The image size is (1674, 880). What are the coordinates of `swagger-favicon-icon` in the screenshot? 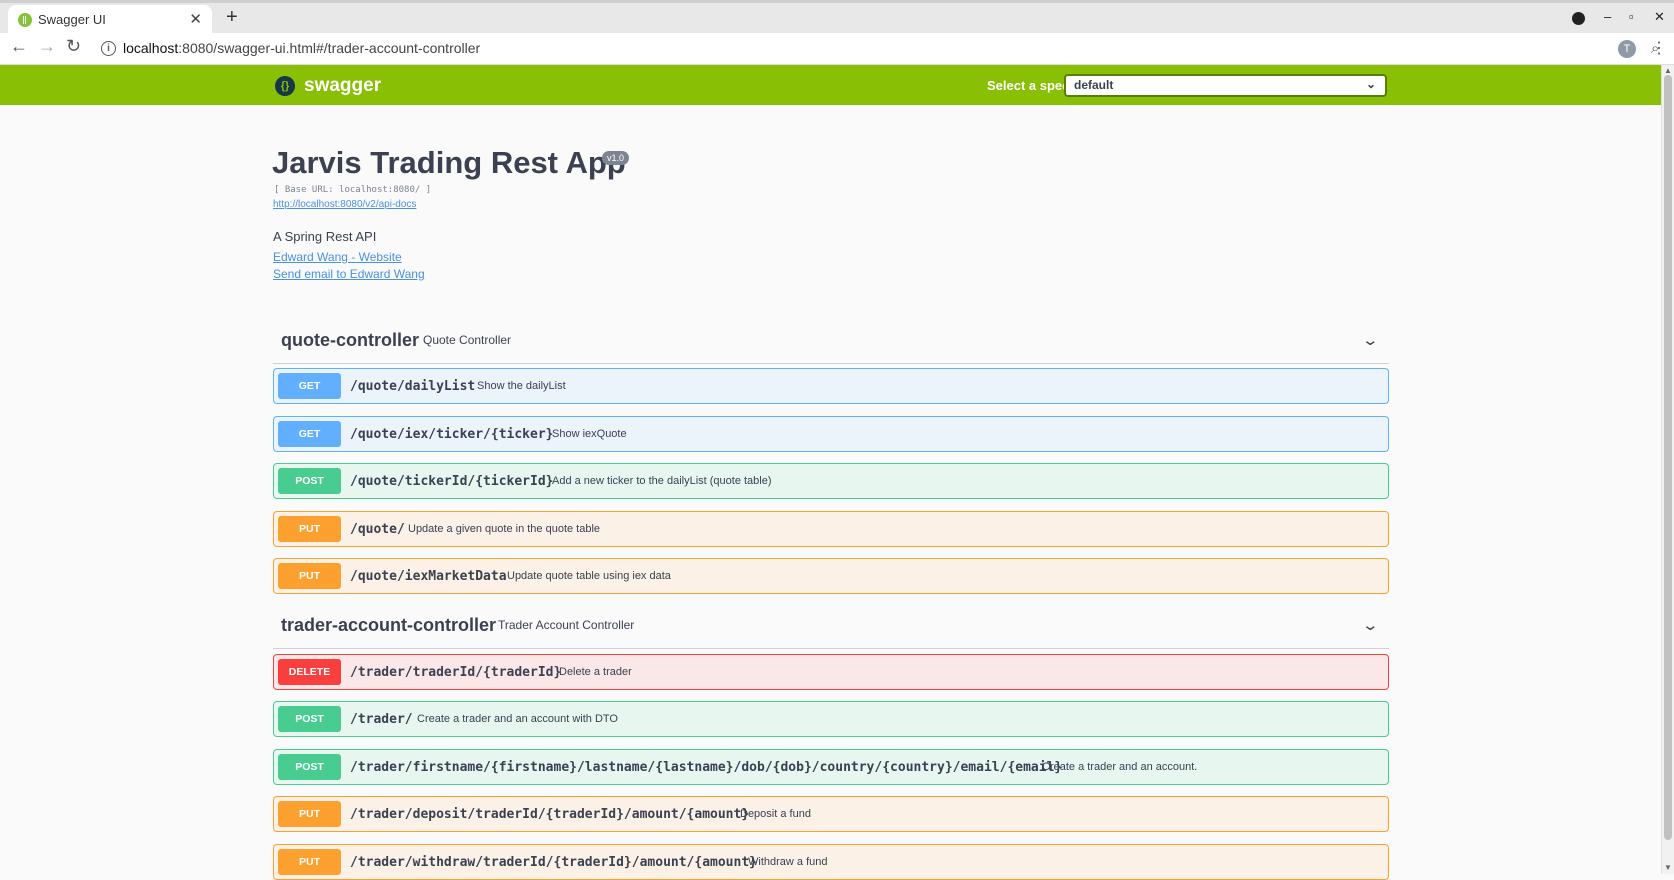 It's located at (25, 20).